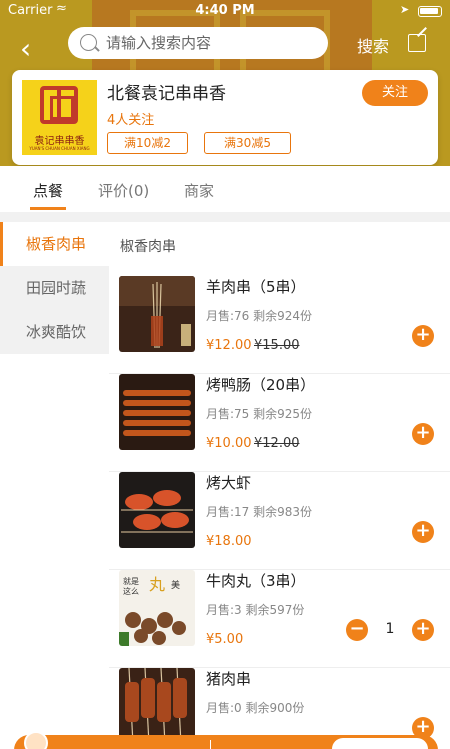  What do you see at coordinates (380, 743) in the screenshot?
I see `checkout-button` at bounding box center [380, 743].